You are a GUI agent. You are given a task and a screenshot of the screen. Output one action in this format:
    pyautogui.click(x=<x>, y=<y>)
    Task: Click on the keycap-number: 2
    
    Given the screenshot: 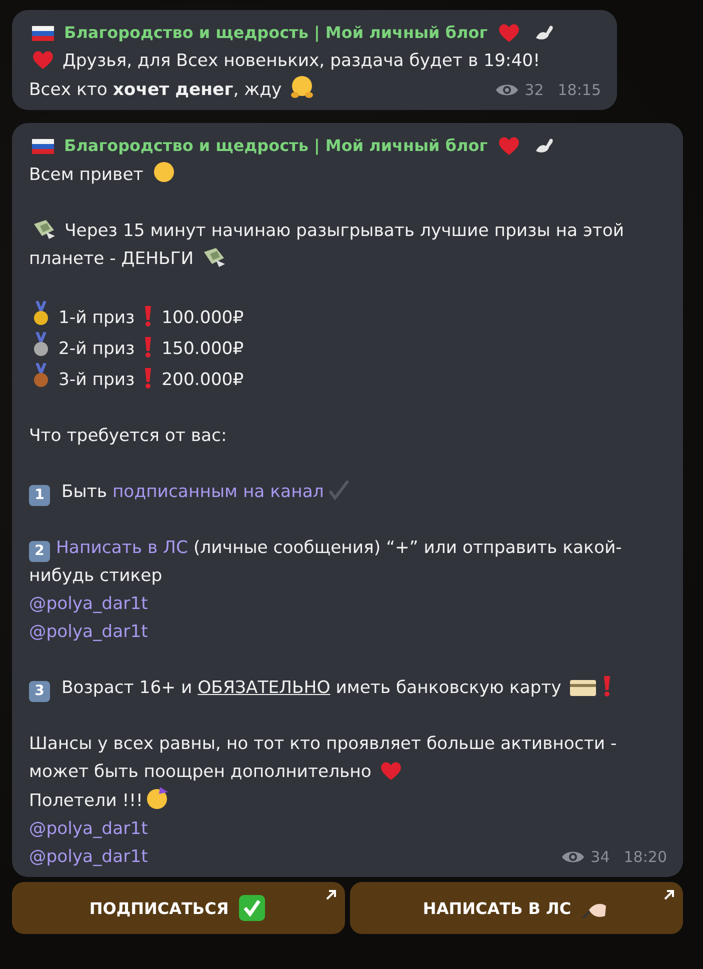 What is the action you would take?
    pyautogui.click(x=39, y=551)
    